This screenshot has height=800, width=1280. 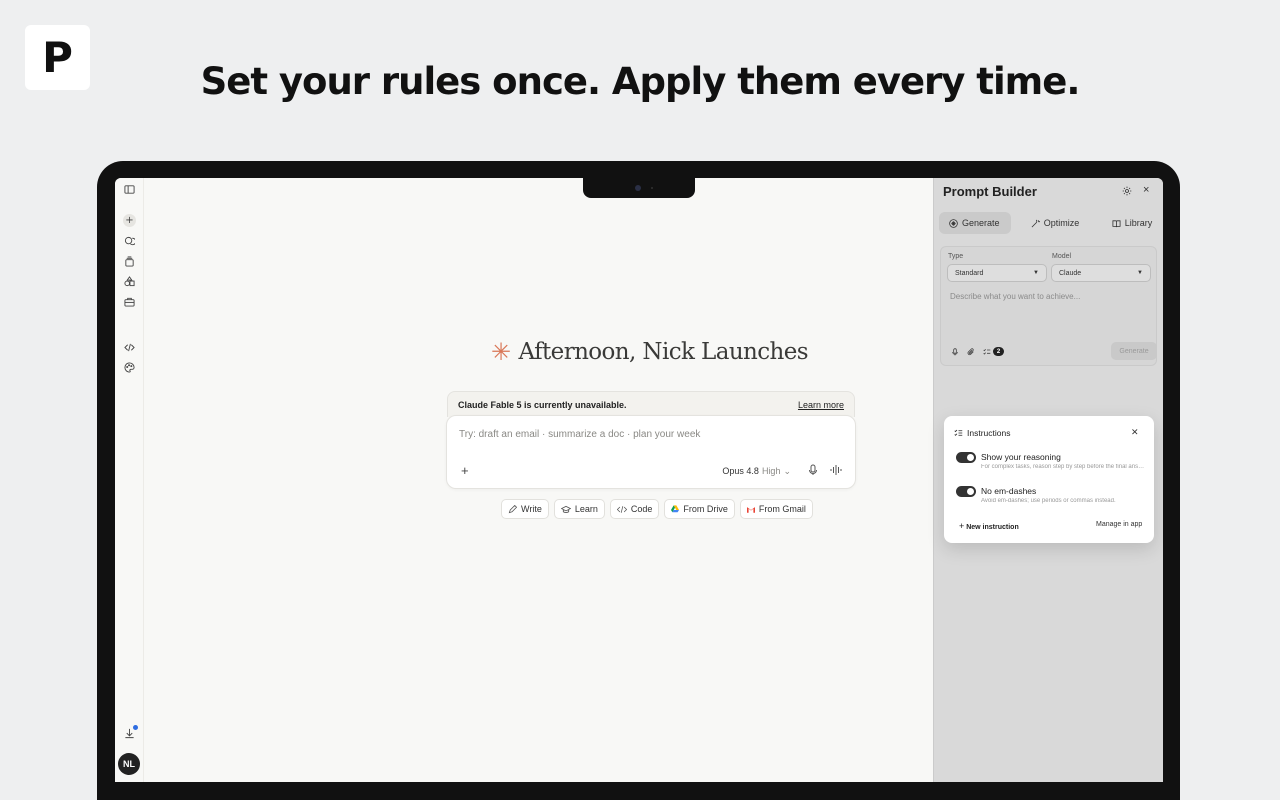 What do you see at coordinates (966, 491) in the screenshot?
I see `toggle-no-em-dashes` at bounding box center [966, 491].